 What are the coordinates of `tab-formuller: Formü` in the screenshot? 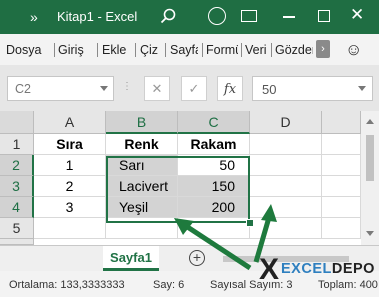 It's located at (222, 50).